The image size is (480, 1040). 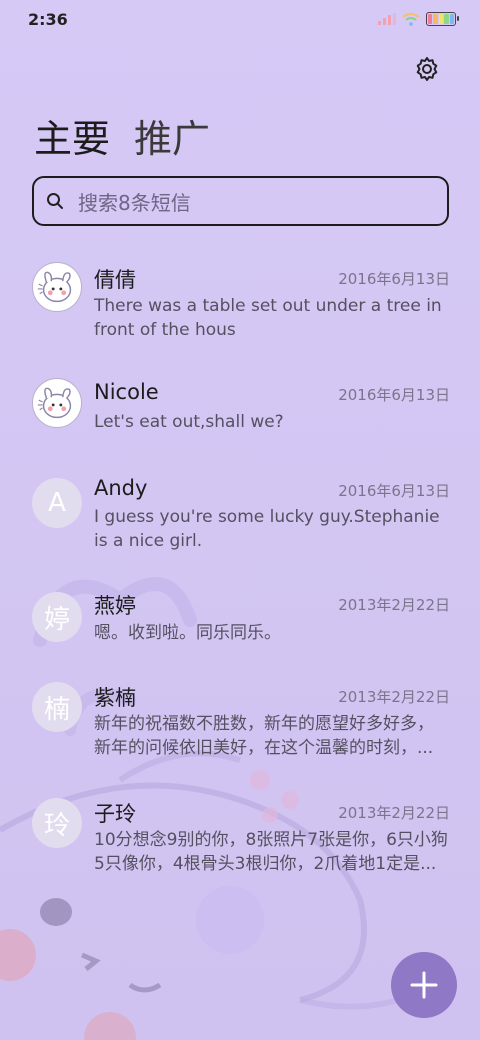 What do you see at coordinates (115, 814) in the screenshot?
I see `contact-name: 子玲` at bounding box center [115, 814].